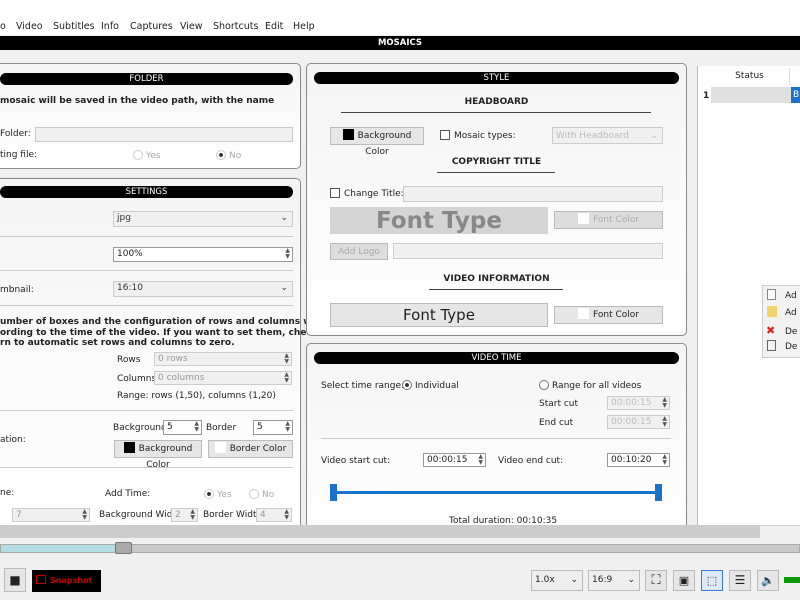  Describe the element at coordinates (3, 26) in the screenshot. I see `menu-item: o` at that location.